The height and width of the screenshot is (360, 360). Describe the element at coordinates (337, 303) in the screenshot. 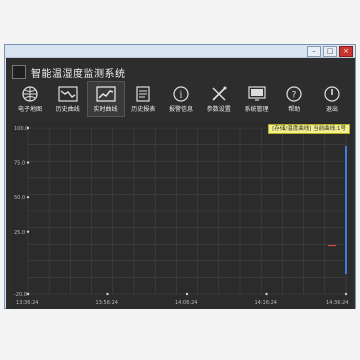

I see `x-tick-label: 14:36:24` at that location.